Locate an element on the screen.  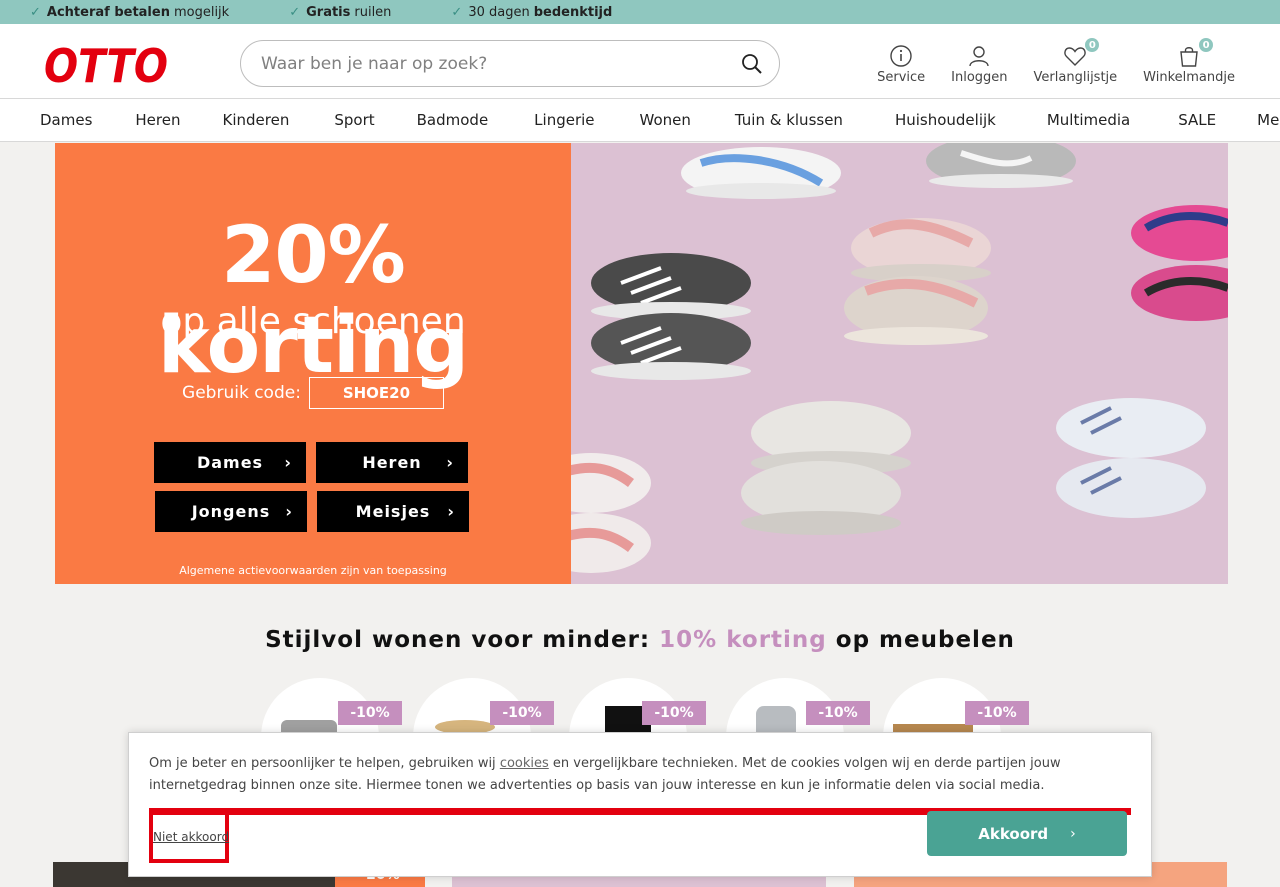
usp-bold: Gratis is located at coordinates (328, 12).